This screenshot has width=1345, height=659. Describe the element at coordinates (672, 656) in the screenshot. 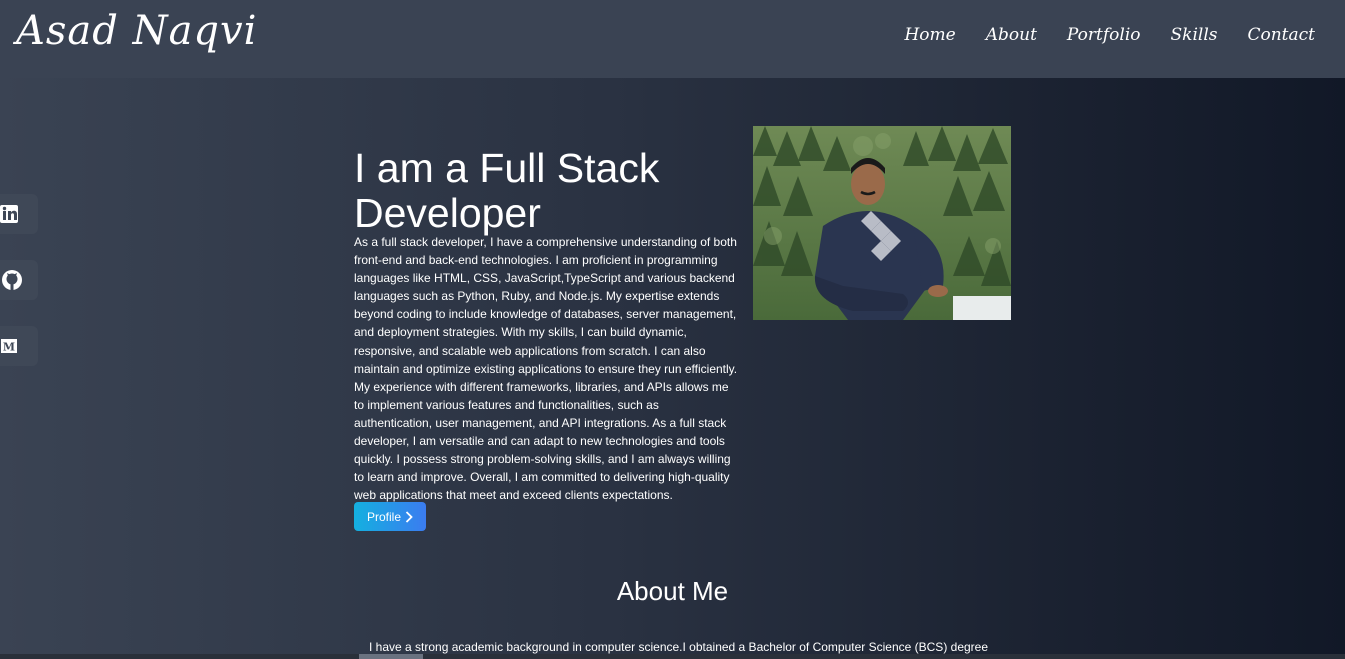

I see `horizontal-scrollbar` at that location.